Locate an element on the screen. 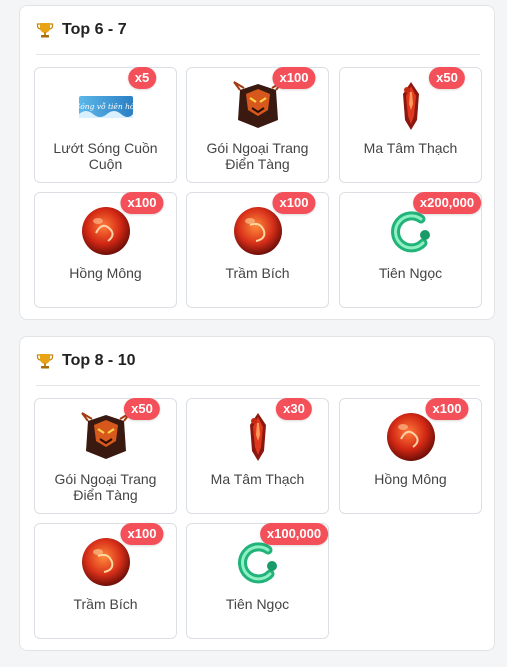 The width and height of the screenshot is (507, 667). item-name: Lướt Sóng Cuồn Cuộn is located at coordinates (105, 156).